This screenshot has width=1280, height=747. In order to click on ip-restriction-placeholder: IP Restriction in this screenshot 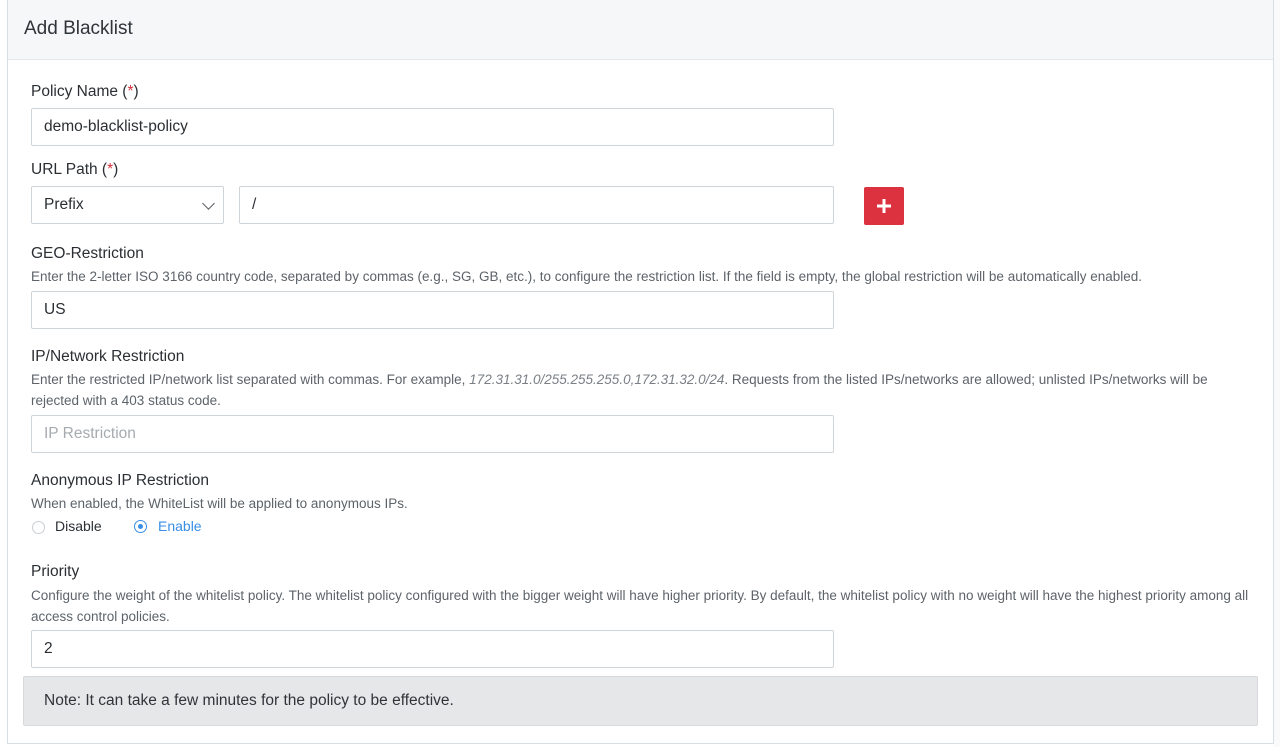, I will do `click(90, 433)`.